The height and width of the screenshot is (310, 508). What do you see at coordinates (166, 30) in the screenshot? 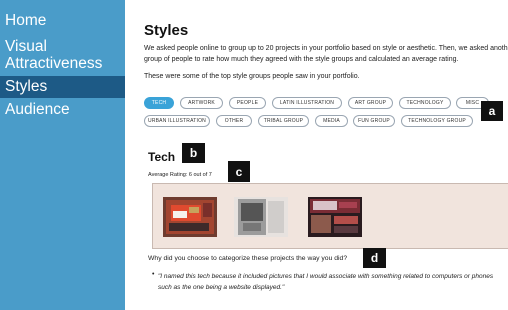
I see `page-title: Styles` at bounding box center [166, 30].